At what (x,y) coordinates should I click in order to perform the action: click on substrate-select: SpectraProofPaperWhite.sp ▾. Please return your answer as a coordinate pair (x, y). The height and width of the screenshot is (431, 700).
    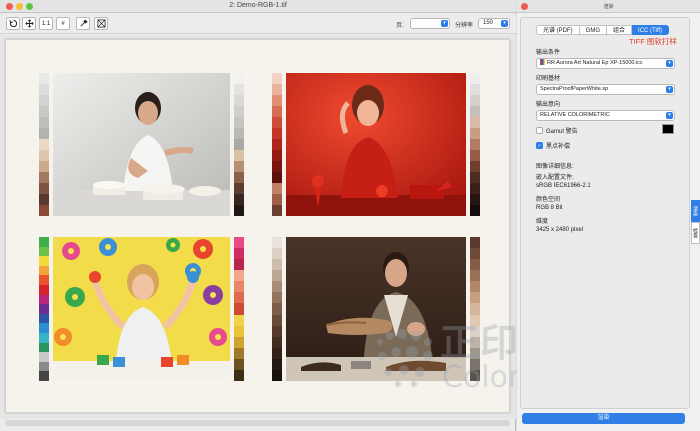
    Looking at the image, I should click on (605, 89).